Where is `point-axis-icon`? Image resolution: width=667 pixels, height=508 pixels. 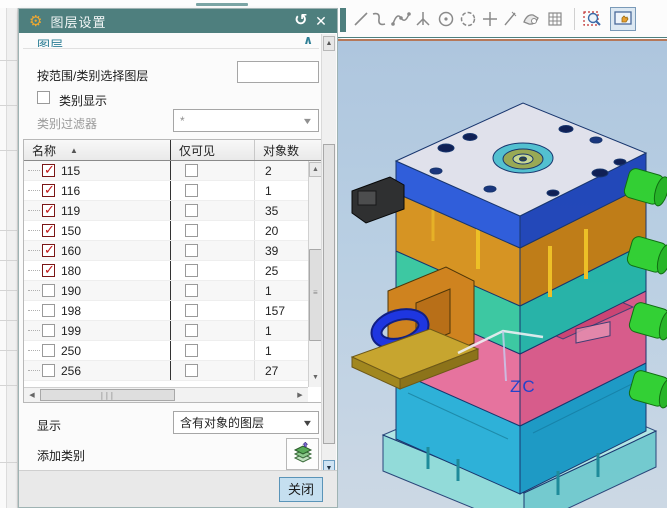 point-axis-icon is located at coordinates (423, 19).